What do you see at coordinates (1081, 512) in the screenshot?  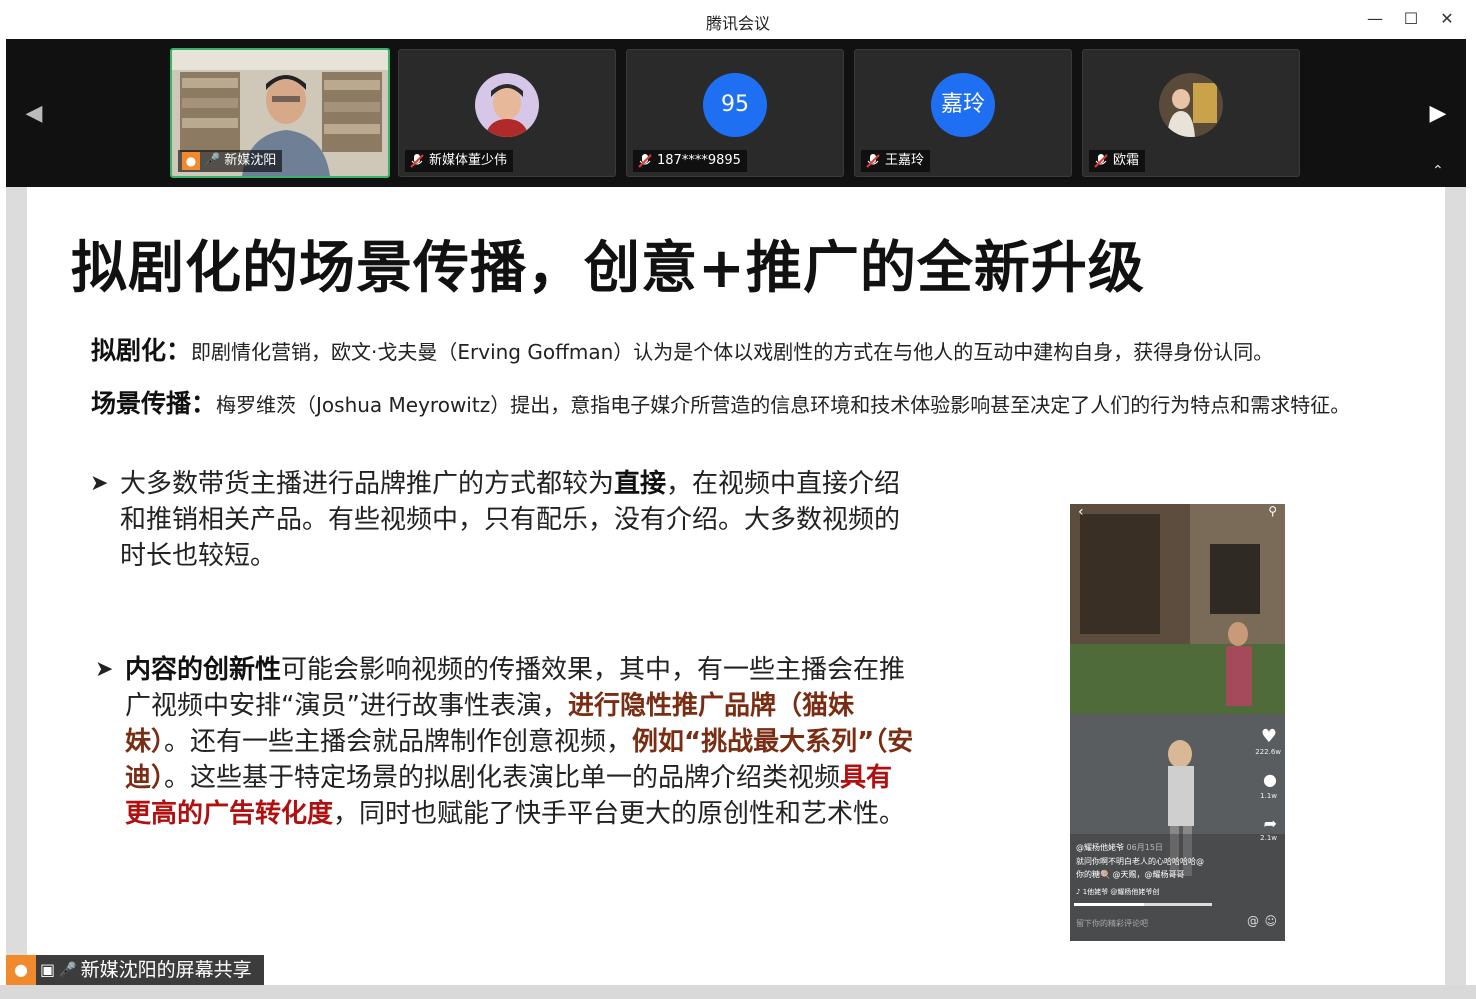 I see `back-icon: ‹` at bounding box center [1081, 512].